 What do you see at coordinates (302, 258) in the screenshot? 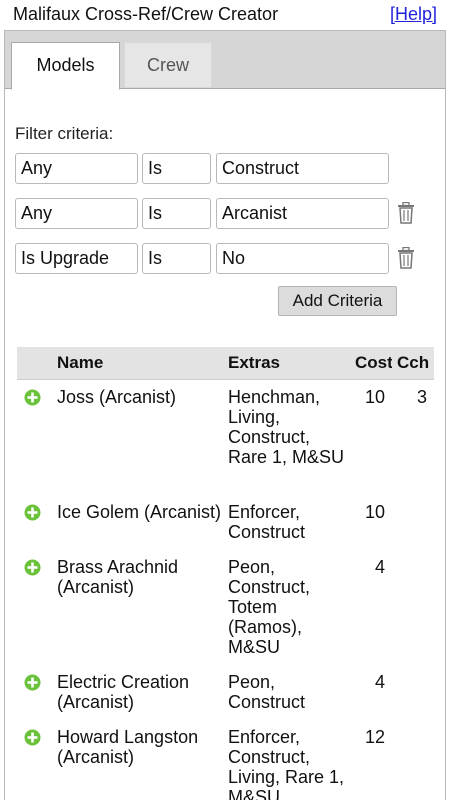
I see `filter-value-input: No` at bounding box center [302, 258].